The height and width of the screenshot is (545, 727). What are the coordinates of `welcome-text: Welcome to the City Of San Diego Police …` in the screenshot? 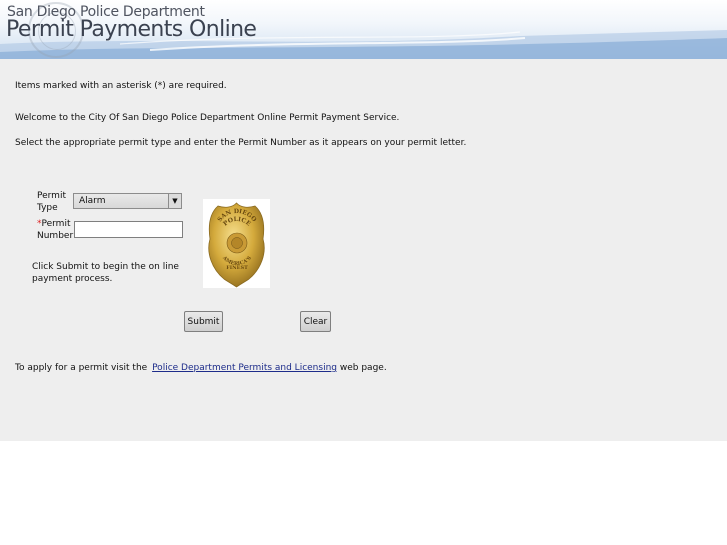 It's located at (207, 118).